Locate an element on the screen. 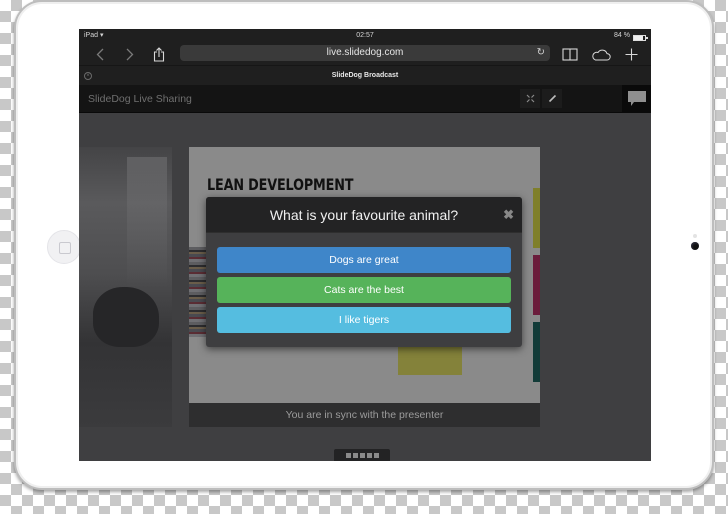  fullscreen-icon is located at coordinates (530, 98).